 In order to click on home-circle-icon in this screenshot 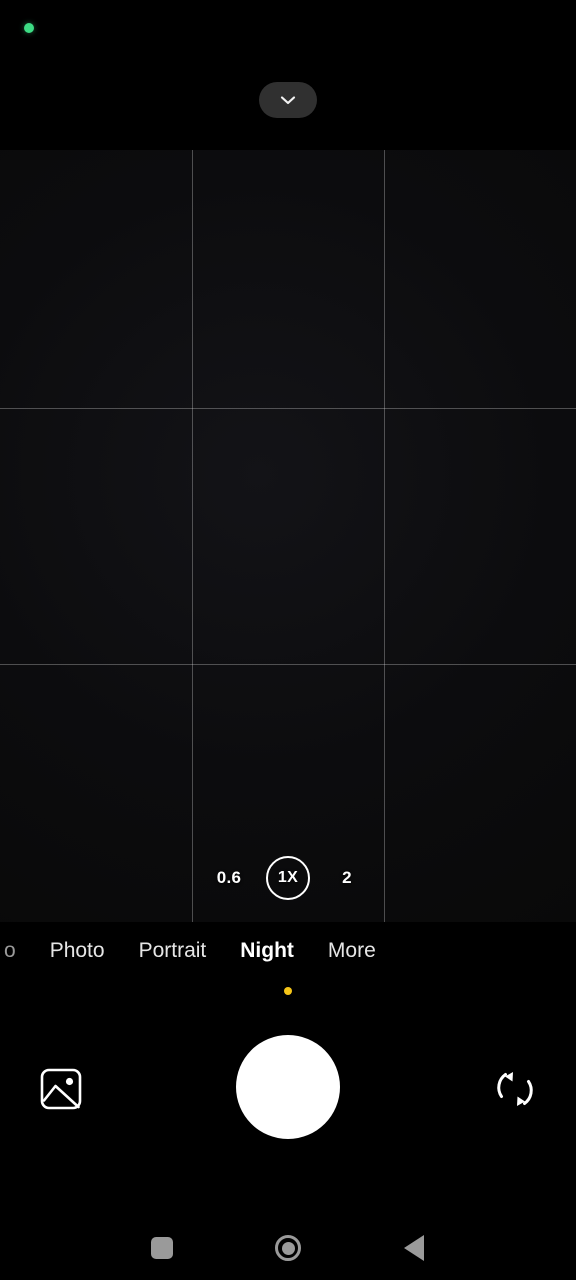, I will do `click(288, 1248)`.